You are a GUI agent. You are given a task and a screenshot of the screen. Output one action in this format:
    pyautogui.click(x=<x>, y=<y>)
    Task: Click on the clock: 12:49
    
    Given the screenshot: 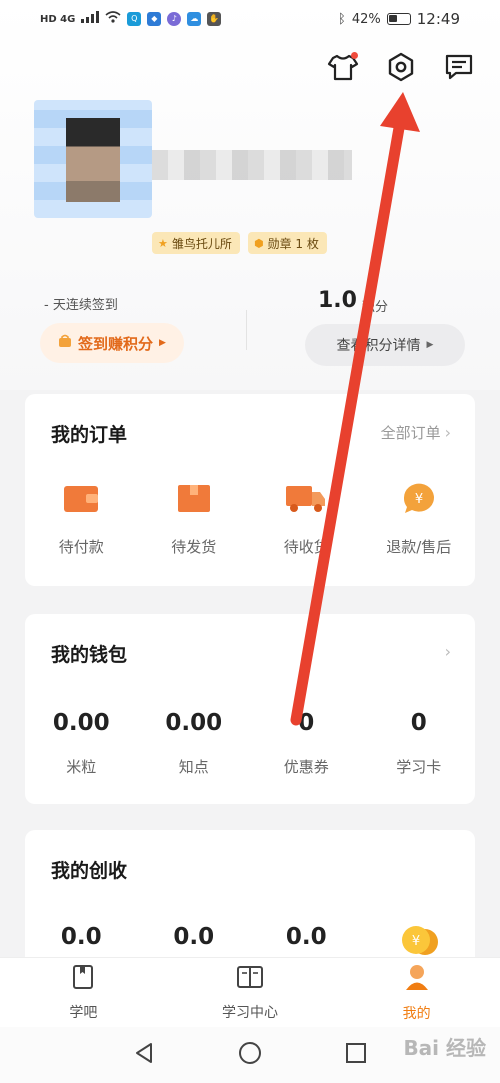 What is the action you would take?
    pyautogui.click(x=438, y=19)
    